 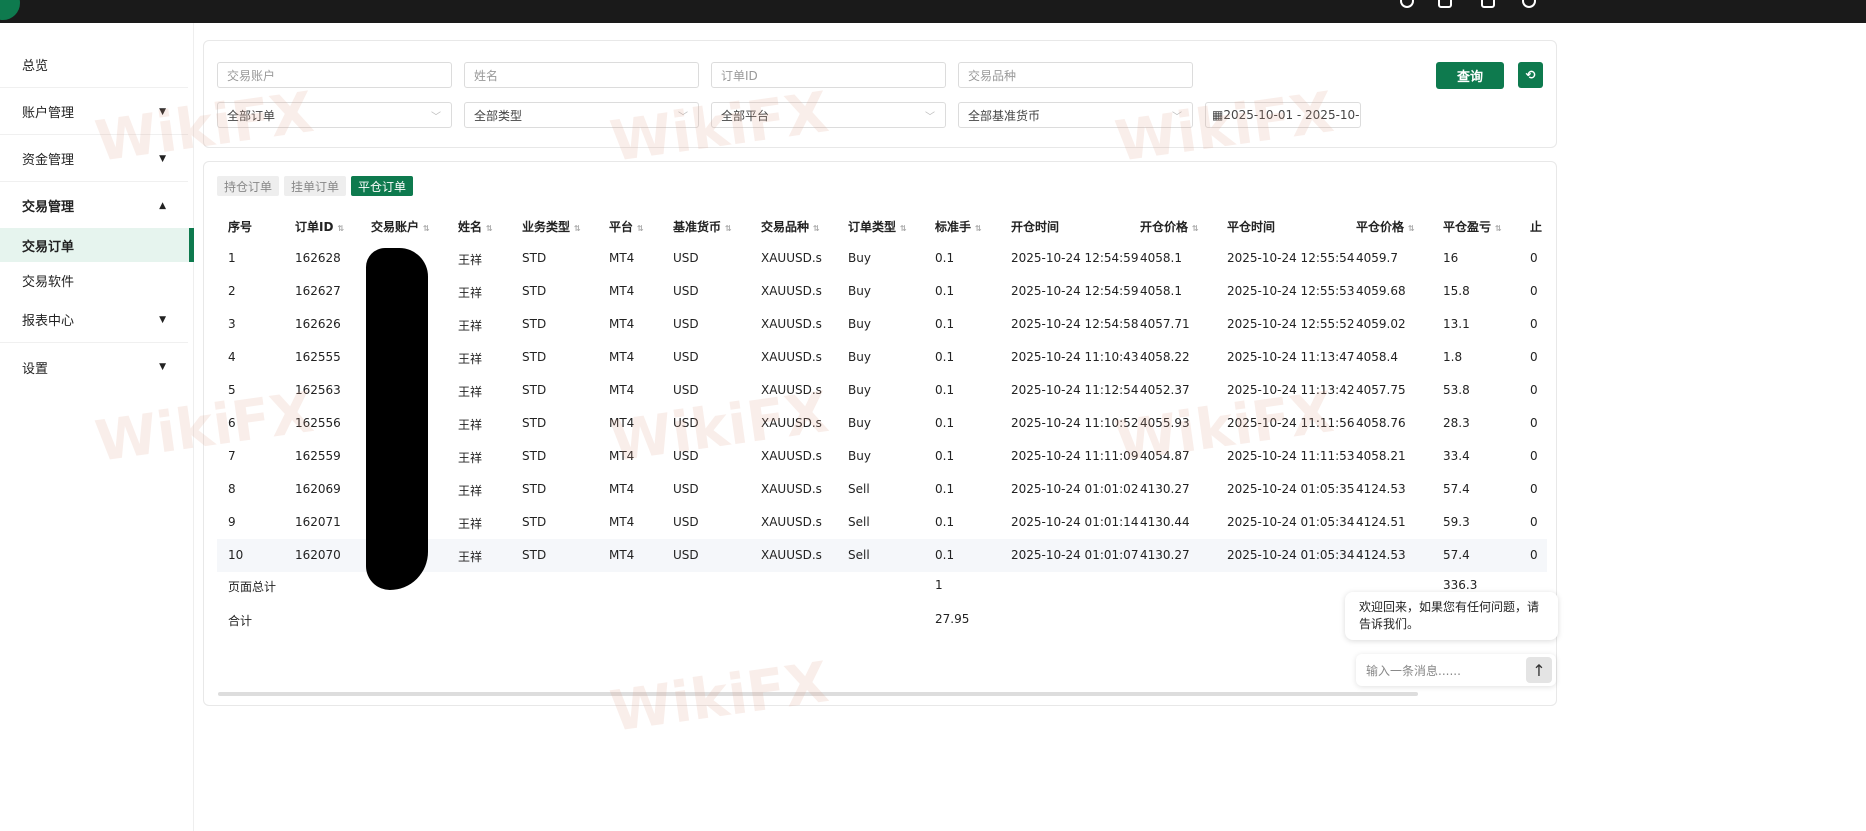 What do you see at coordinates (828, 115) in the screenshot?
I see `platform-select: 全部平台 ﹀` at bounding box center [828, 115].